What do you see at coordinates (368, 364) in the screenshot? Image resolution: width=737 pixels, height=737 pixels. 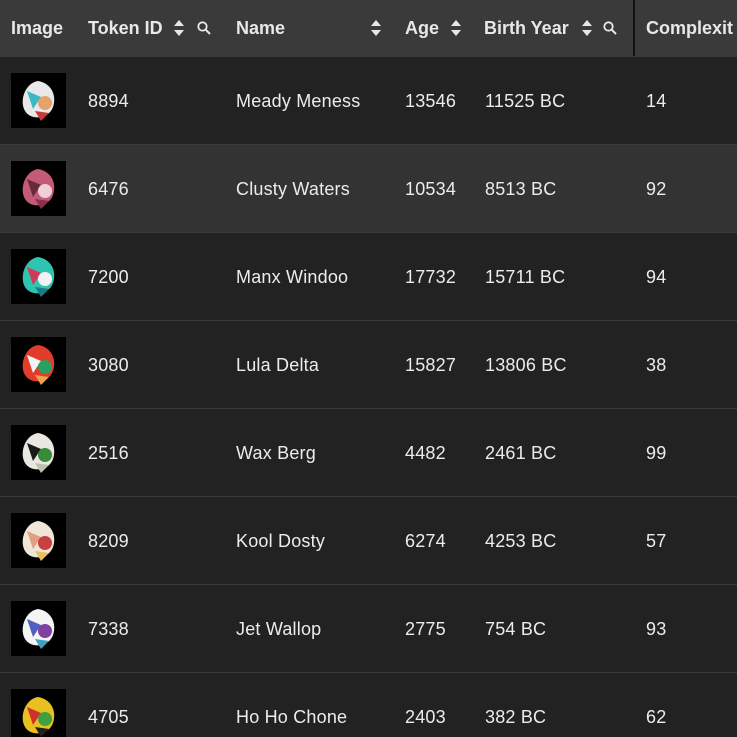 I see `table-row: 3080 Lula Delta 15827 13806 BC 38` at bounding box center [368, 364].